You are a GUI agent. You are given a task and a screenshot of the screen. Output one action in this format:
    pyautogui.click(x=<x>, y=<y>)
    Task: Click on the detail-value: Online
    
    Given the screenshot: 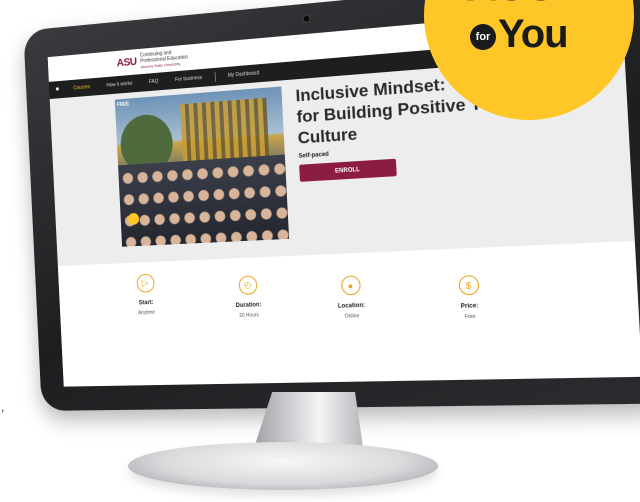 What is the action you would take?
    pyautogui.click(x=352, y=316)
    